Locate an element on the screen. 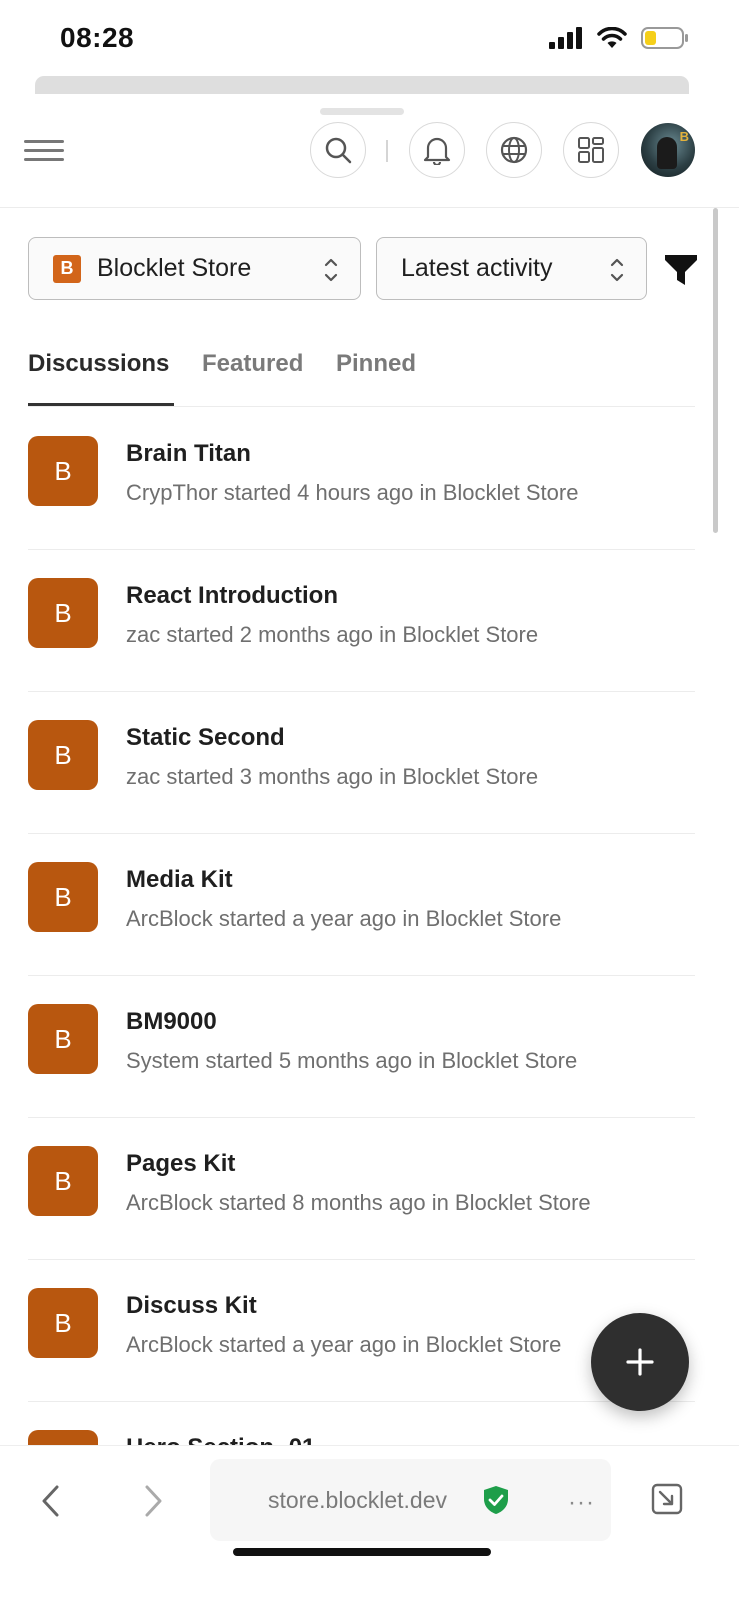 The width and height of the screenshot is (739, 1600). address-bar: store.blocklet.dev ··· is located at coordinates (410, 1500).